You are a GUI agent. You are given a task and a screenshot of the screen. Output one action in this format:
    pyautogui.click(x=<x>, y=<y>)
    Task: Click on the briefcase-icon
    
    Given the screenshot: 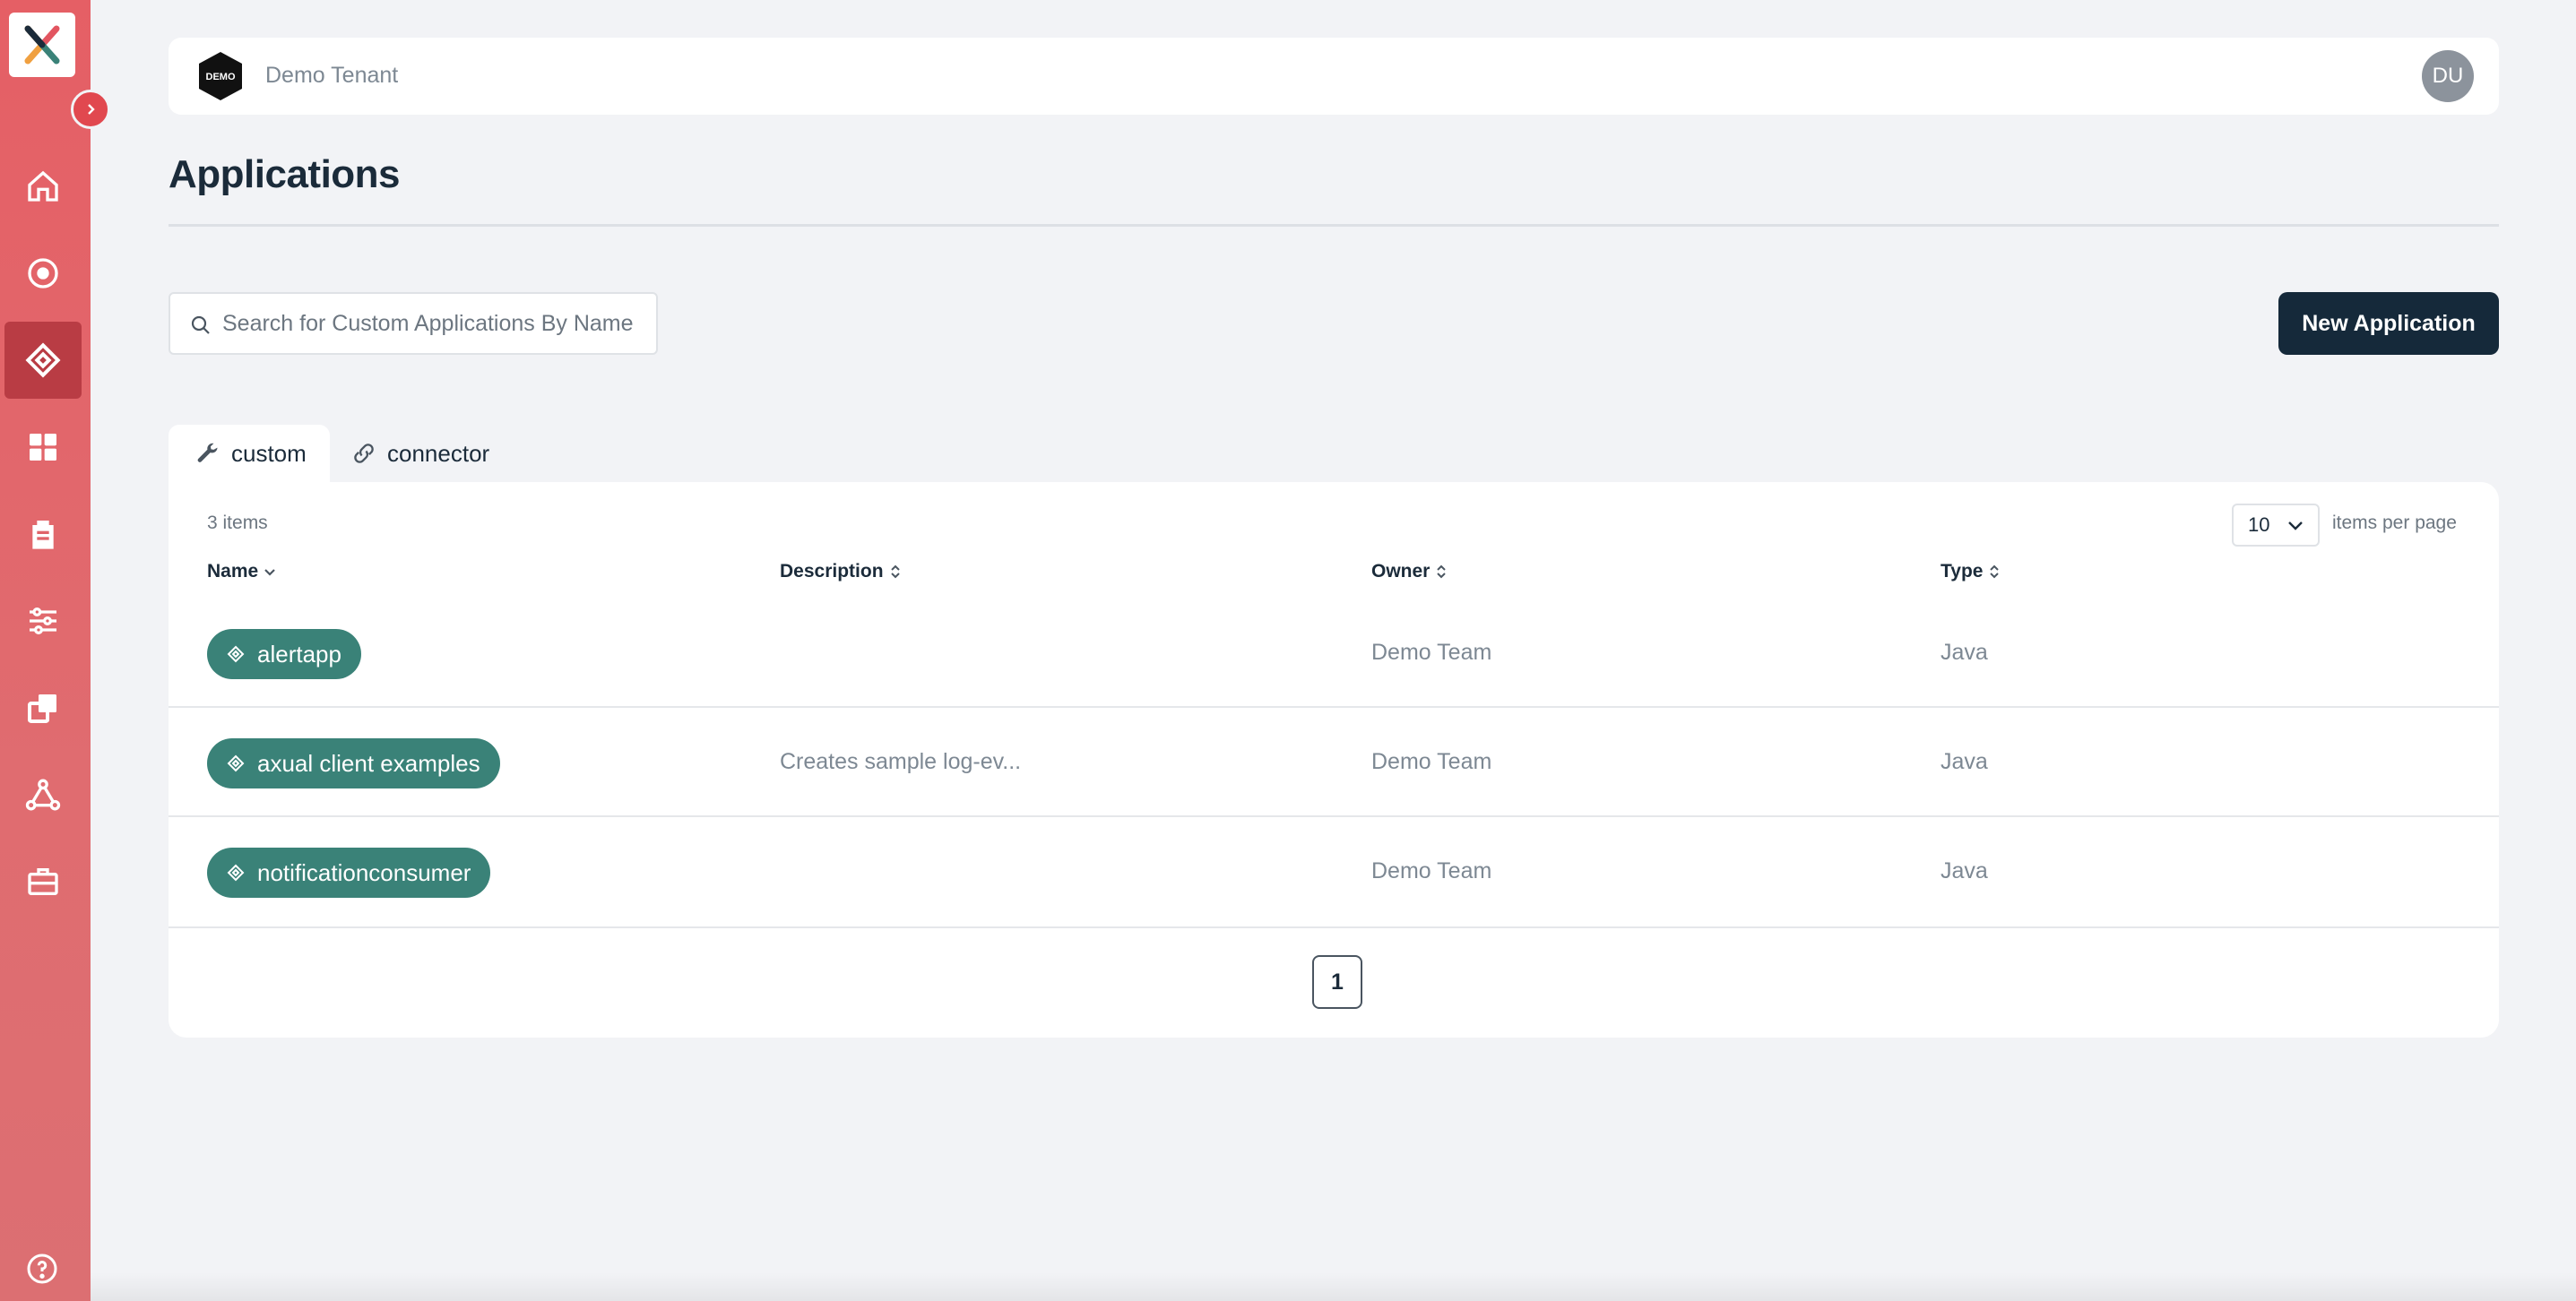 What is the action you would take?
    pyautogui.click(x=43, y=881)
    